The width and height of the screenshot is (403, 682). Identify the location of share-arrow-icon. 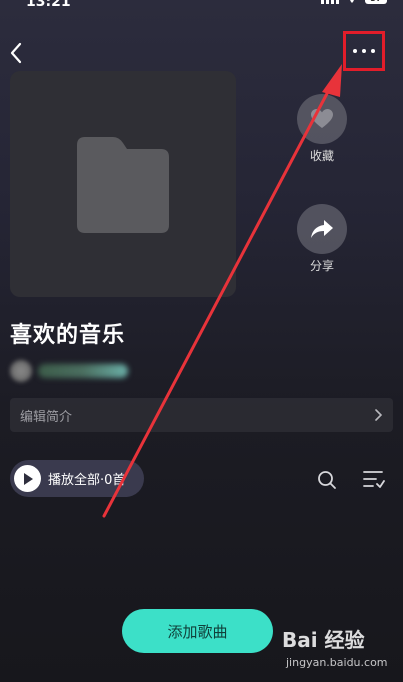
(322, 229).